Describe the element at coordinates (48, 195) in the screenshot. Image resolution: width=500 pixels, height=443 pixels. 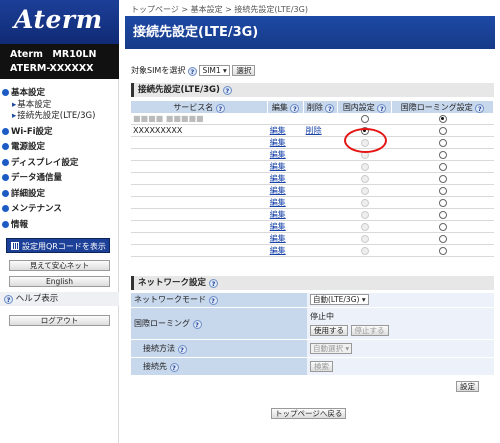
I see `menu-advanced: 詳細設定` at that location.